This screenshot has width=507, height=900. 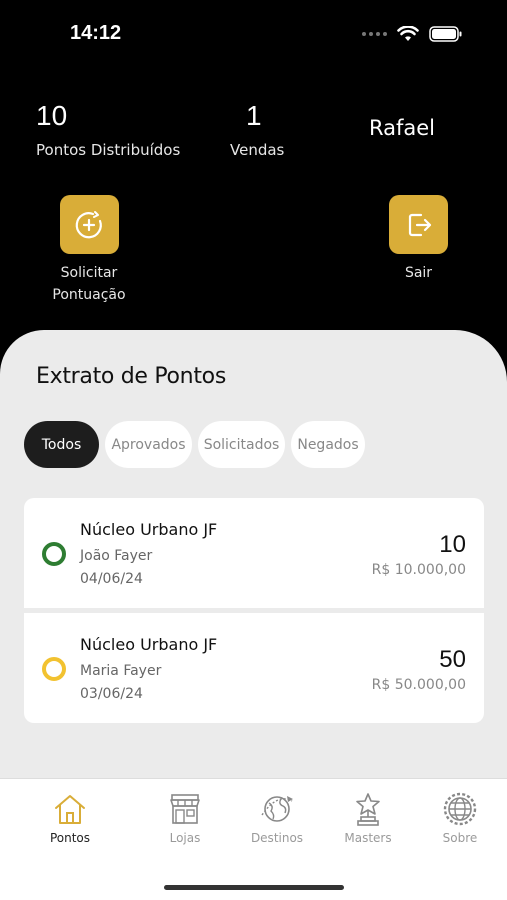 I want to click on store-icon, so click(x=185, y=809).